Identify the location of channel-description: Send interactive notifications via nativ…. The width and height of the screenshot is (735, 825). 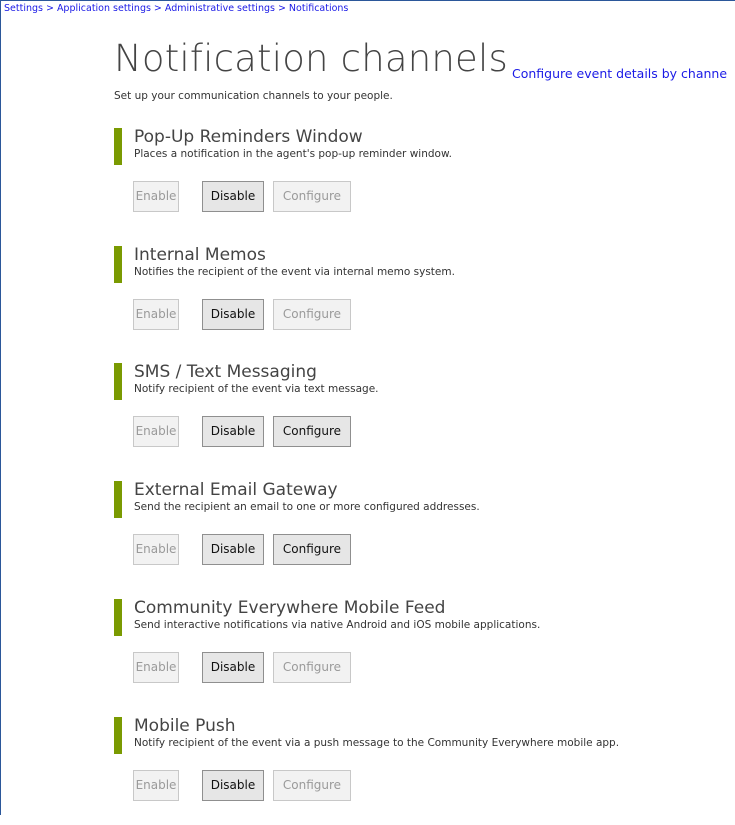
(337, 625).